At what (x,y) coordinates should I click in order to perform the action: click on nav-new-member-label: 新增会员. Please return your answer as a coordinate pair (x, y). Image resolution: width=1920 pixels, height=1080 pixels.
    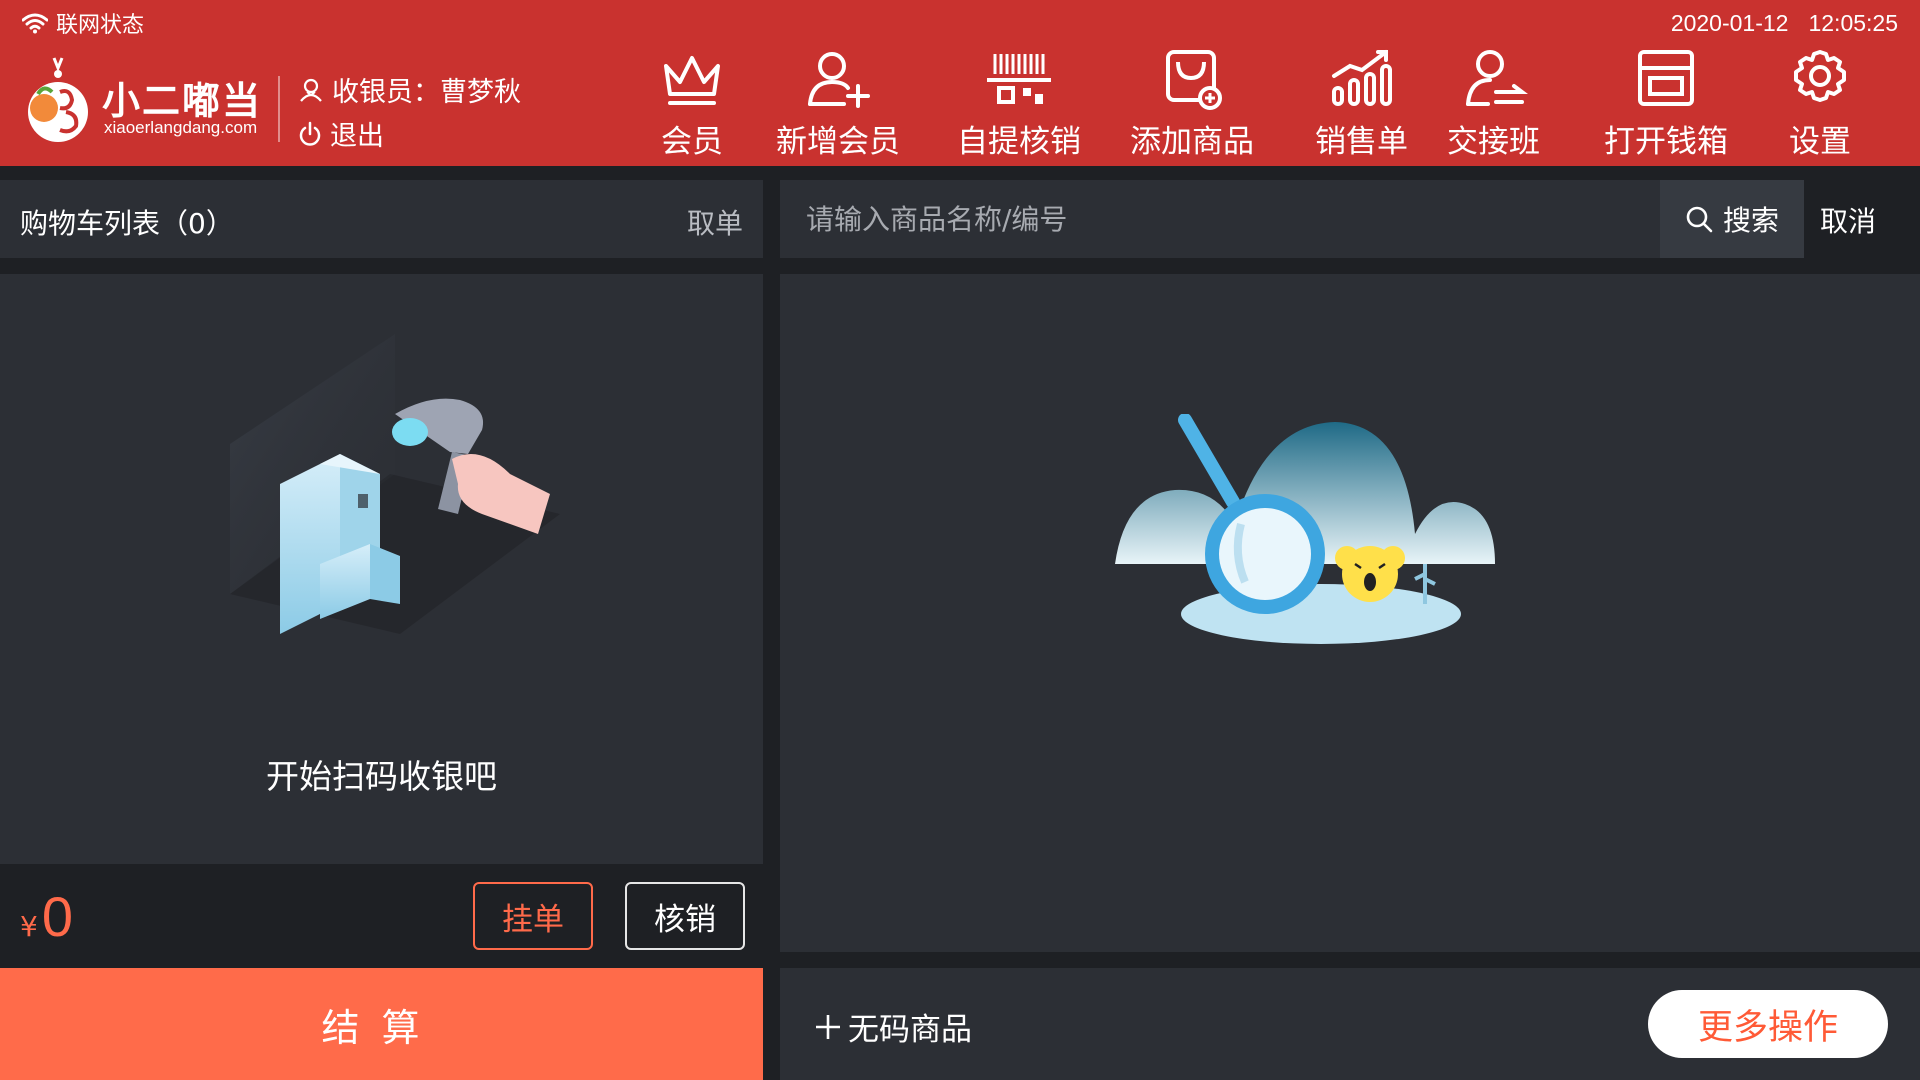
    Looking at the image, I should click on (838, 142).